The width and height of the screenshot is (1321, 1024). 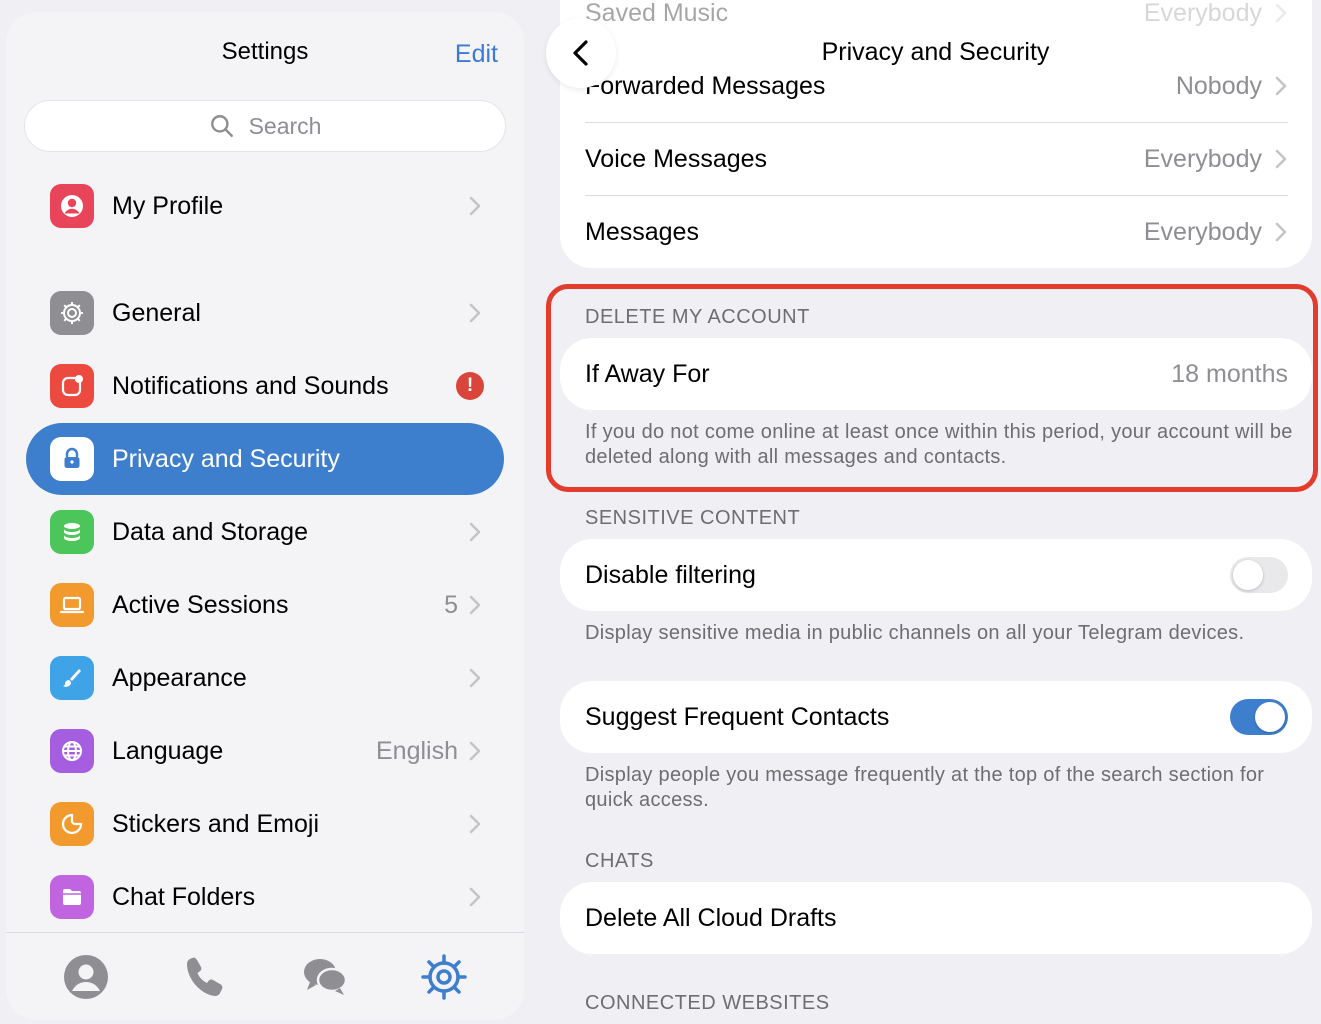 What do you see at coordinates (642, 231) in the screenshot?
I see `row-label: Messages` at bounding box center [642, 231].